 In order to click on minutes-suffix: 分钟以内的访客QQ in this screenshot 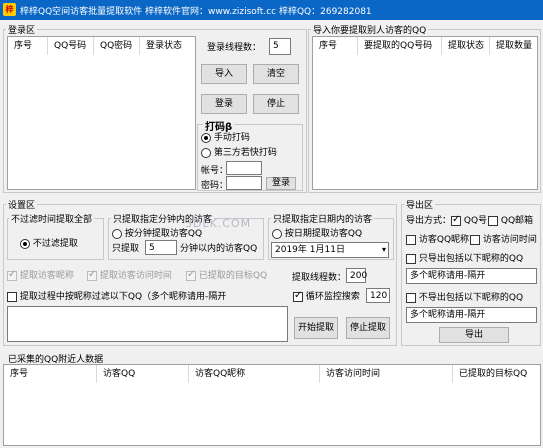, I will do `click(219, 249)`.